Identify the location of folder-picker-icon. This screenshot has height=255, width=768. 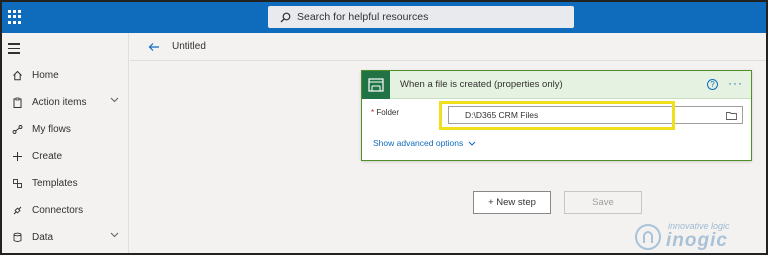
(731, 115).